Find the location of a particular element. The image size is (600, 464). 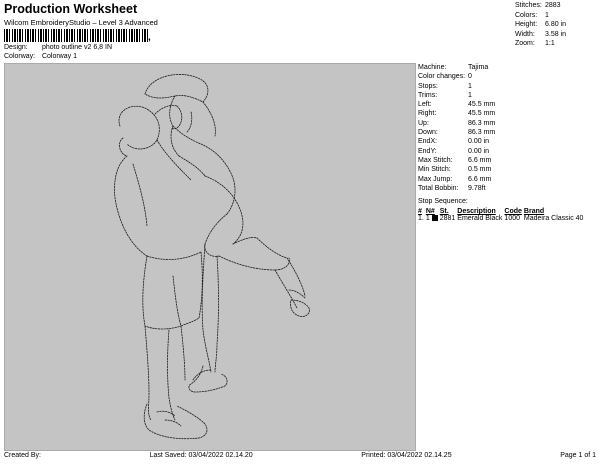

last-saved: Last Saved: 03/04/2022 02.14.20 is located at coordinates (201, 455).